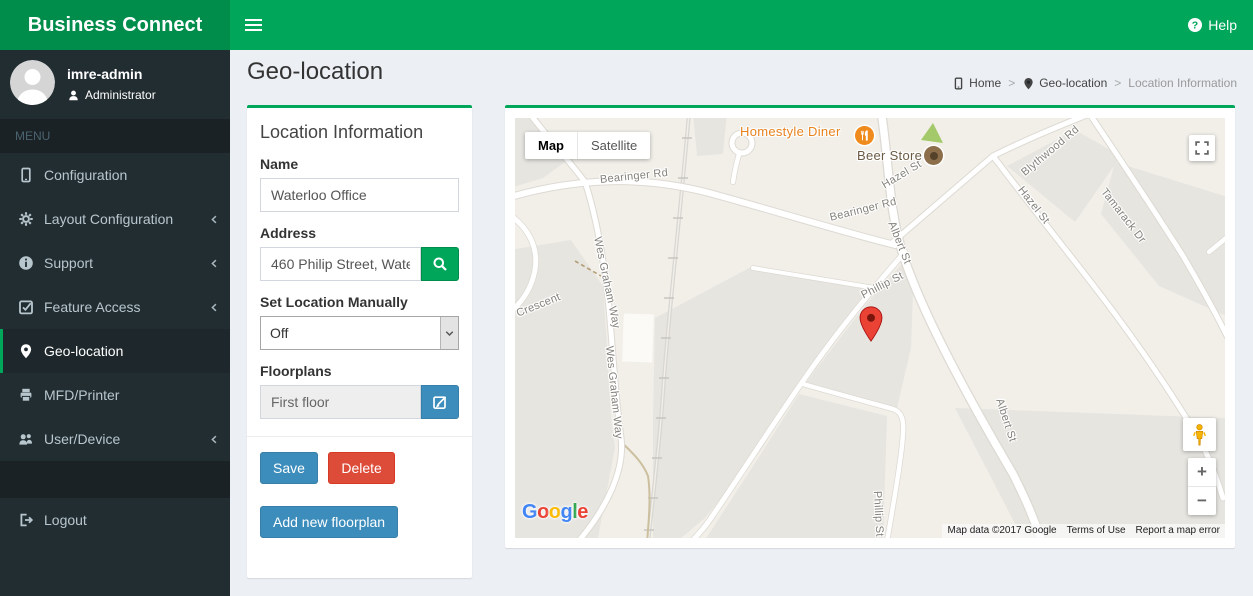 The image size is (1253, 596). Describe the element at coordinates (288, 233) in the screenshot. I see `address-label: Address` at that location.